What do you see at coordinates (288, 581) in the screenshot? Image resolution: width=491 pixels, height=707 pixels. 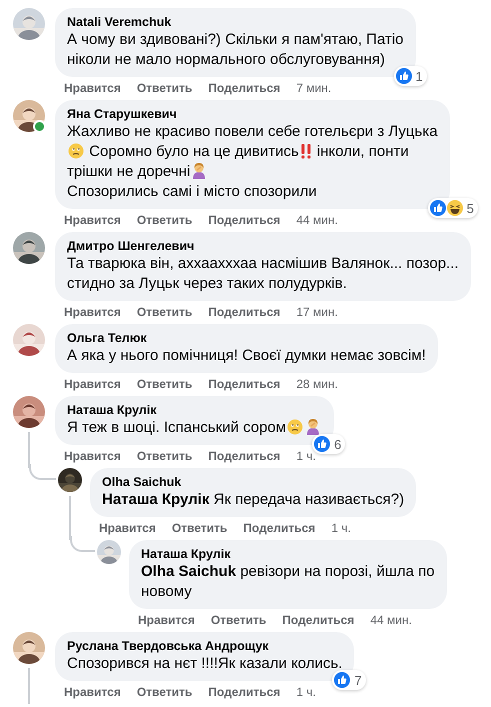 I see `comment-text: Olha Saichuk ревізори на порозі, йшла по новому` at bounding box center [288, 581].